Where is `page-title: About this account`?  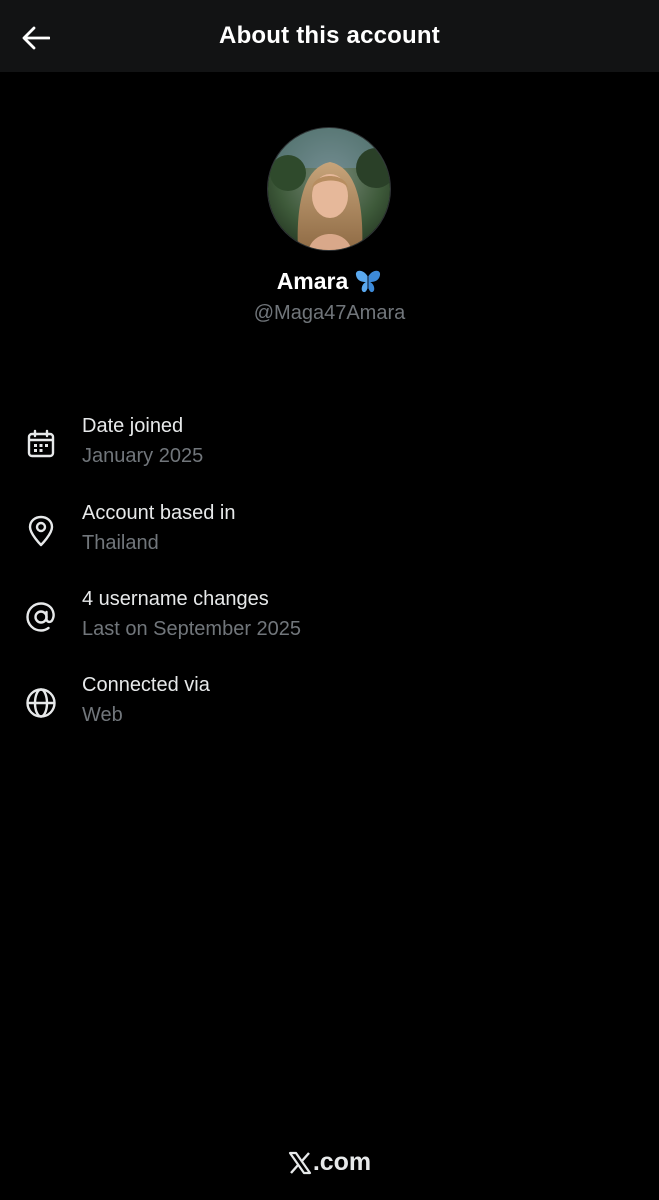 page-title: About this account is located at coordinates (329, 35).